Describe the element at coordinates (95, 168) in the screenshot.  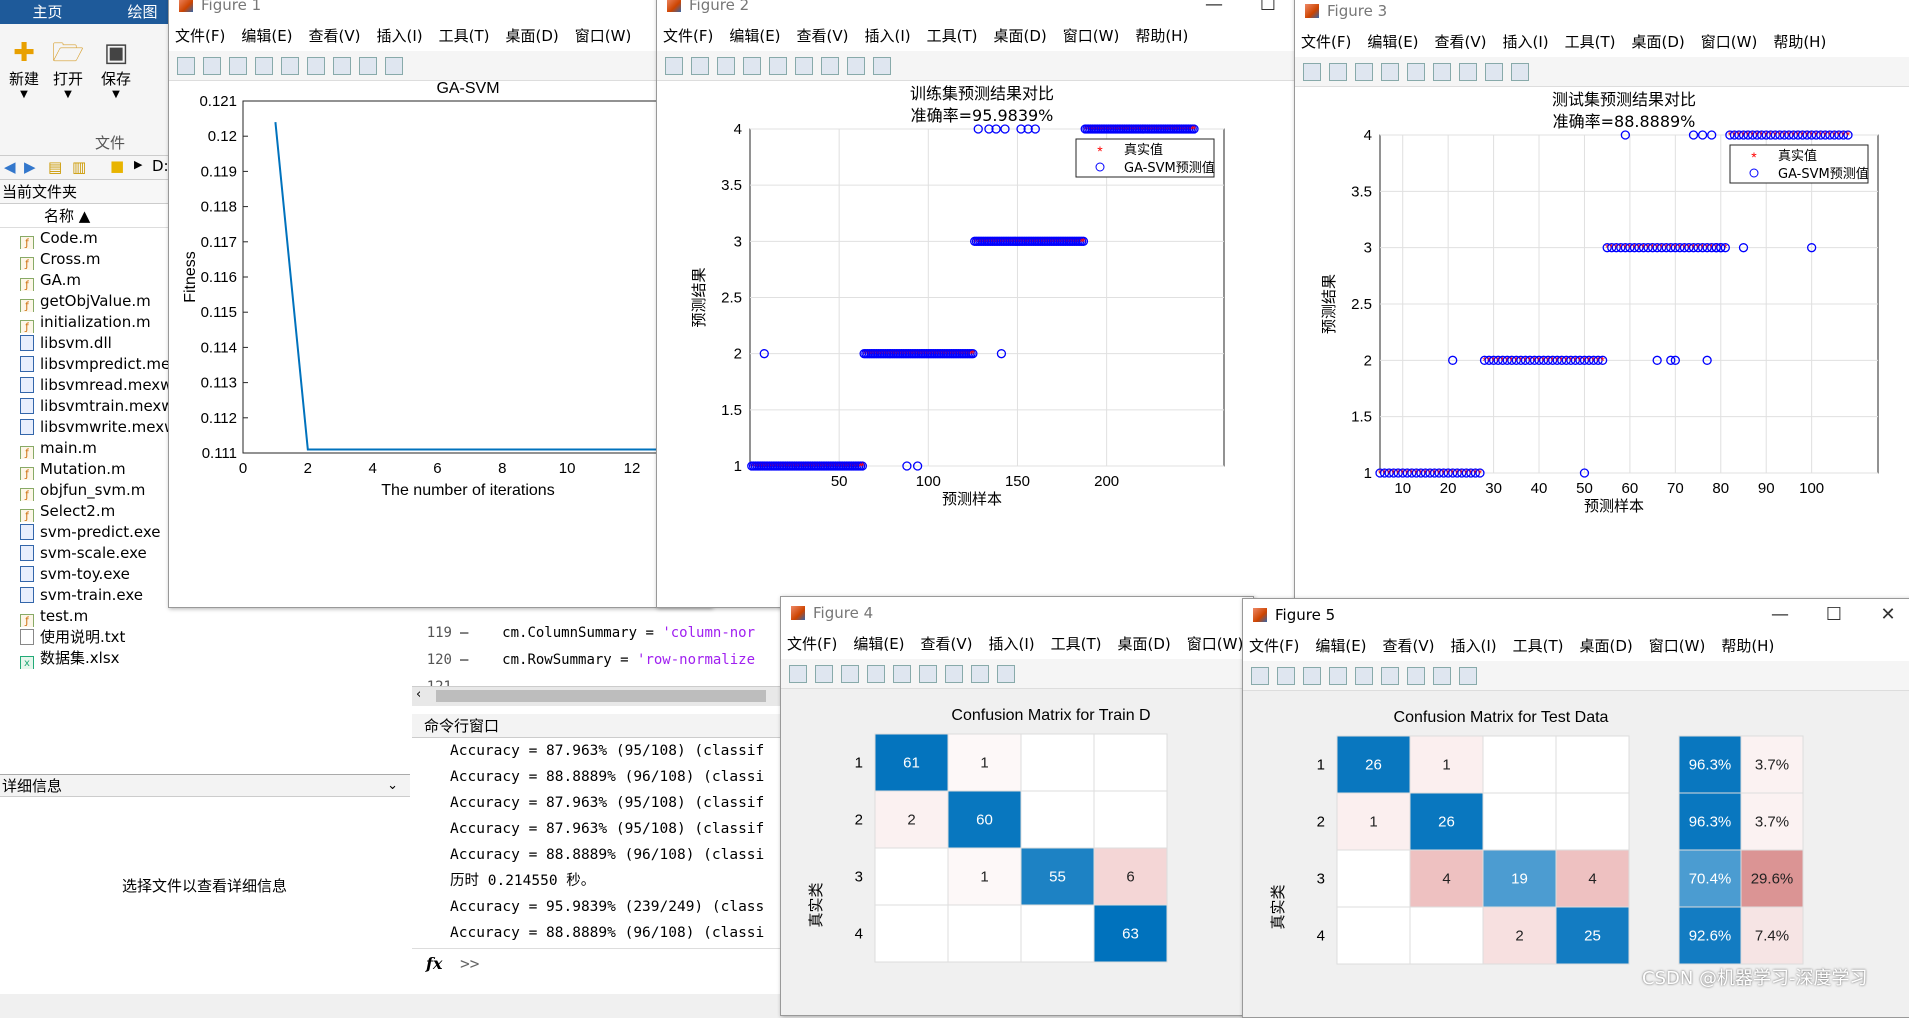
I see `address-bar: ◀ ▶ ▤ ▥ ■ ▶ D:` at that location.